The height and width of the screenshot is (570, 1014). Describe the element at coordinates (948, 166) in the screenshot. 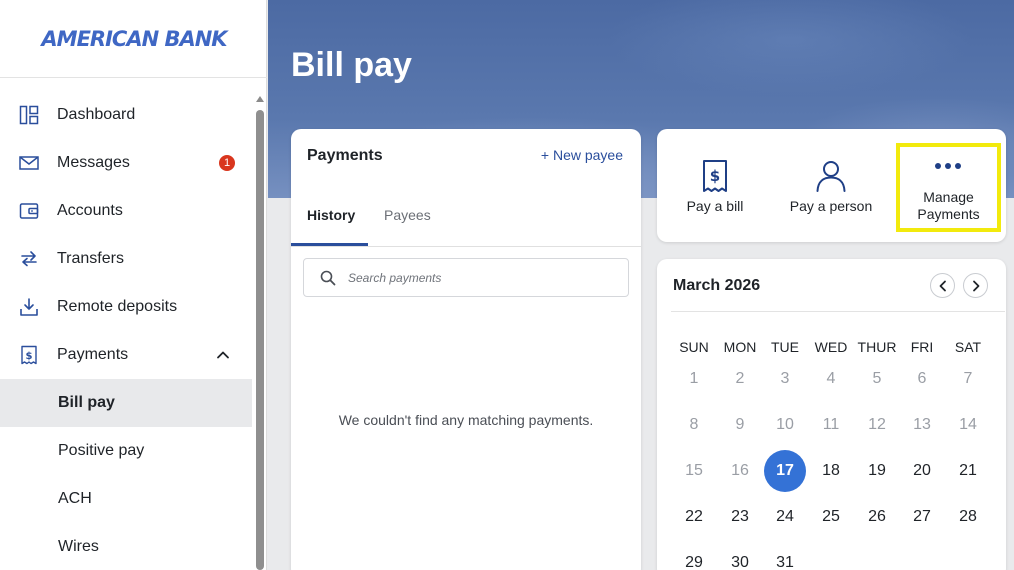

I see `more-dots-icon` at that location.